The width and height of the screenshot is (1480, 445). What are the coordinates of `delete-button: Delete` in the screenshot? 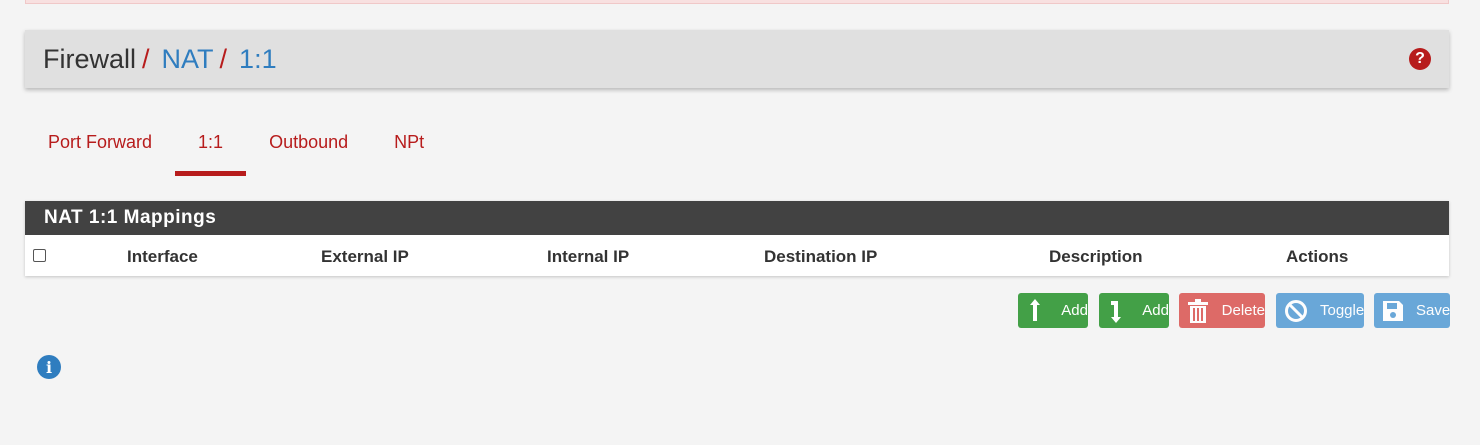 It's located at (1222, 310).